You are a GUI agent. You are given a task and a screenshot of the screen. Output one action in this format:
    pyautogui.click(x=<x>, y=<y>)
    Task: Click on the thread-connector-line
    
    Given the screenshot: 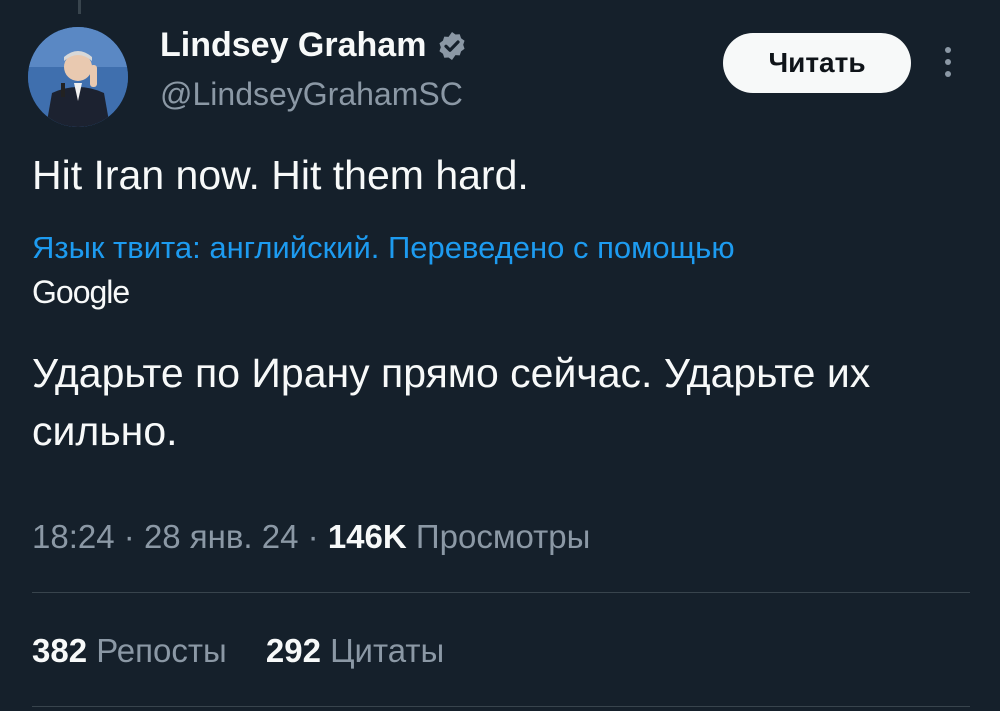 What is the action you would take?
    pyautogui.click(x=79, y=7)
    